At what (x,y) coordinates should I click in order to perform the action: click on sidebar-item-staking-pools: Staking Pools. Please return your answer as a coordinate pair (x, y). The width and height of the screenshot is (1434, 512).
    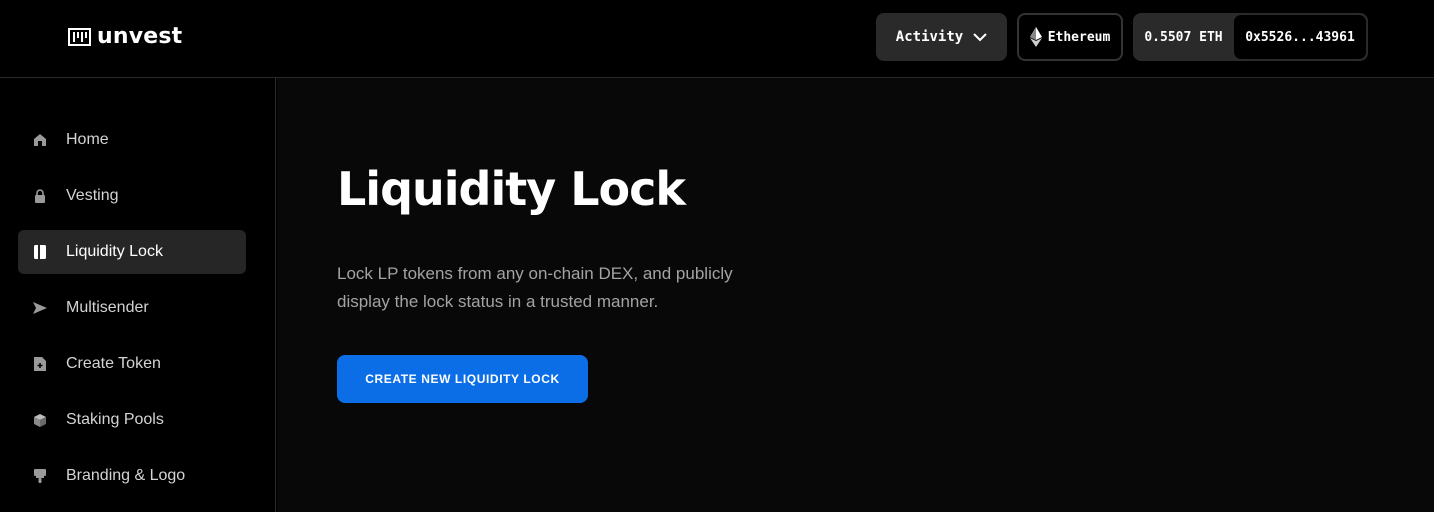
    Looking at the image, I should click on (132, 420).